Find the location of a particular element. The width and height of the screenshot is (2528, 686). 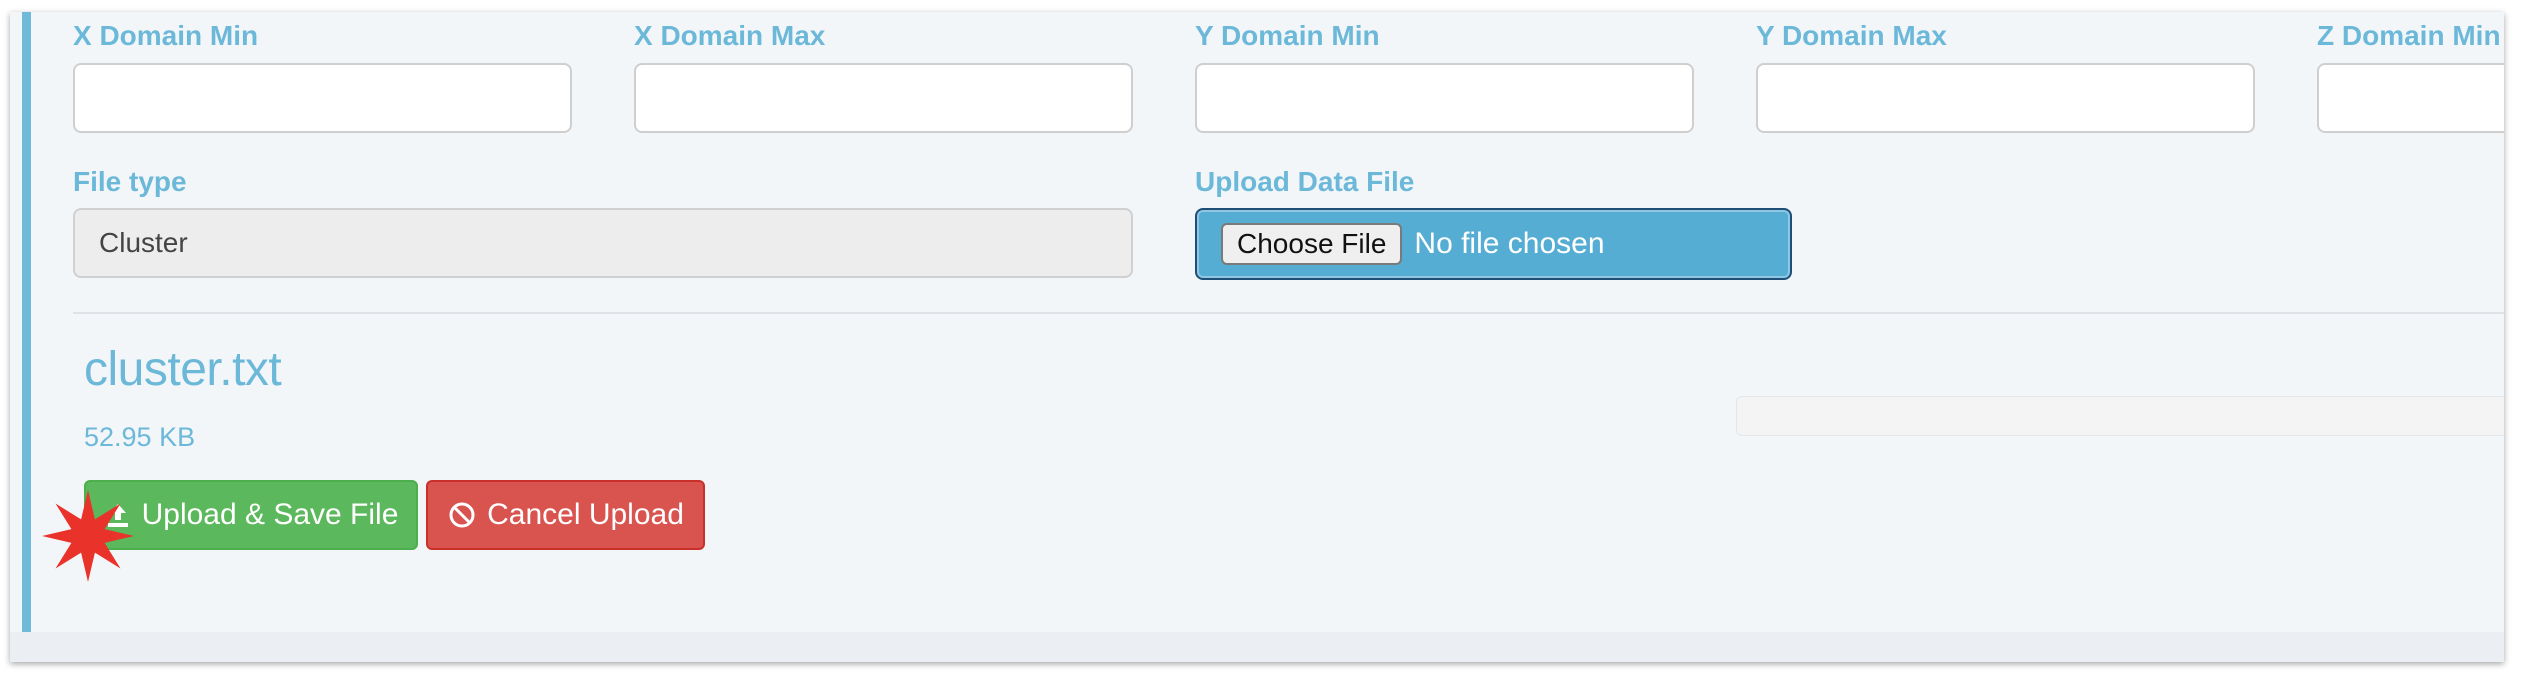

z-domain-min-label: Z Domain Min is located at coordinates (2409, 35).